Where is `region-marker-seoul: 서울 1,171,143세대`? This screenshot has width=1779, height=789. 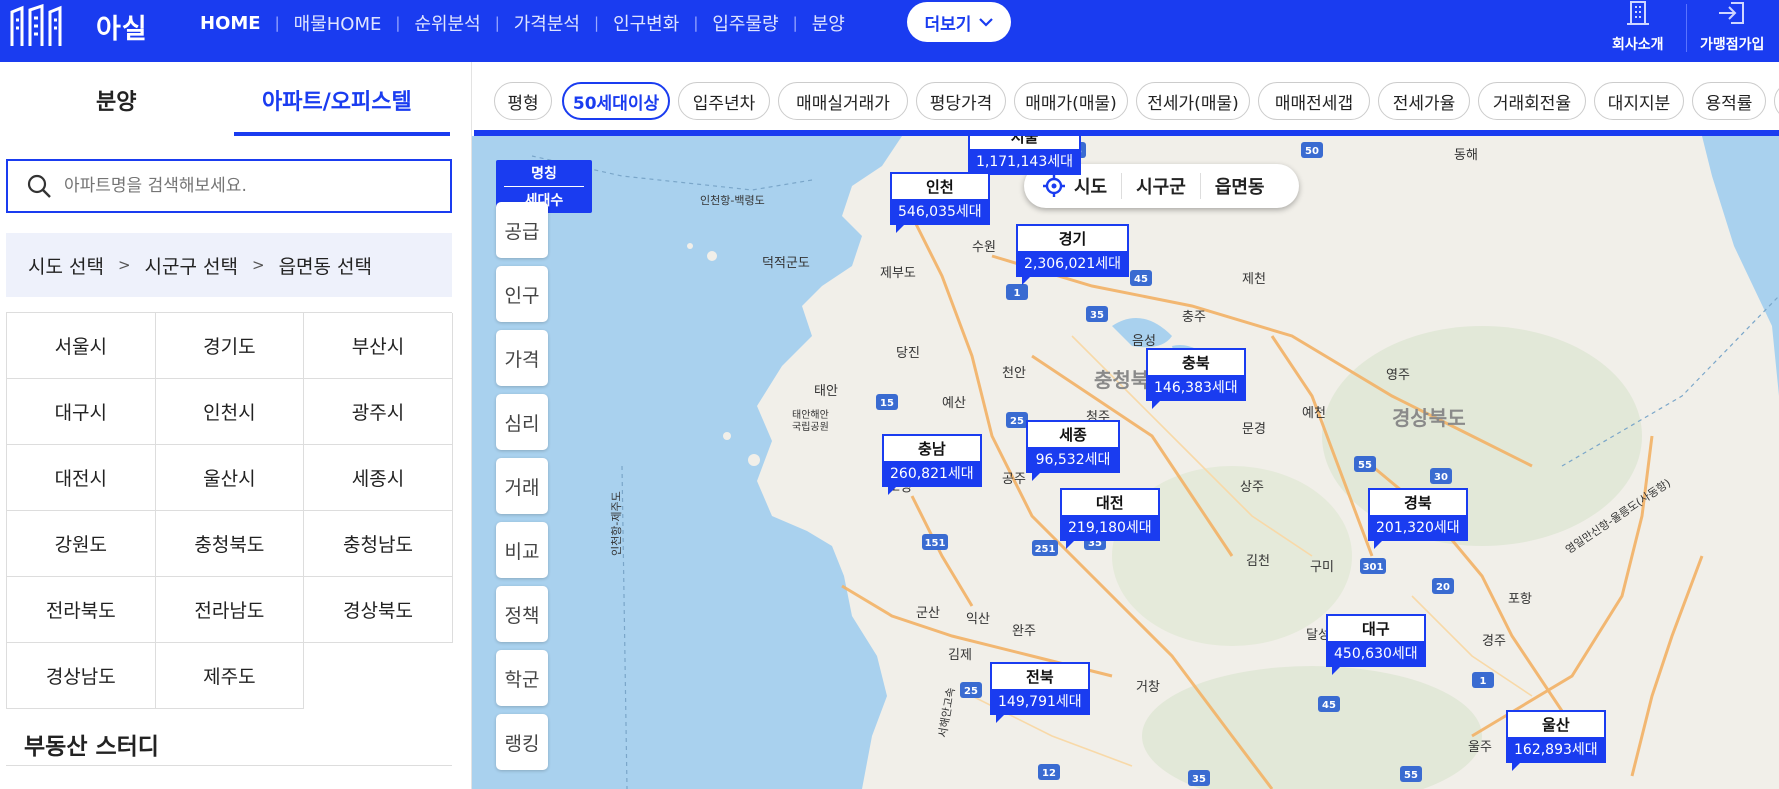
region-marker-seoul: 서울 1,171,143세대 is located at coordinates (1025, 159).